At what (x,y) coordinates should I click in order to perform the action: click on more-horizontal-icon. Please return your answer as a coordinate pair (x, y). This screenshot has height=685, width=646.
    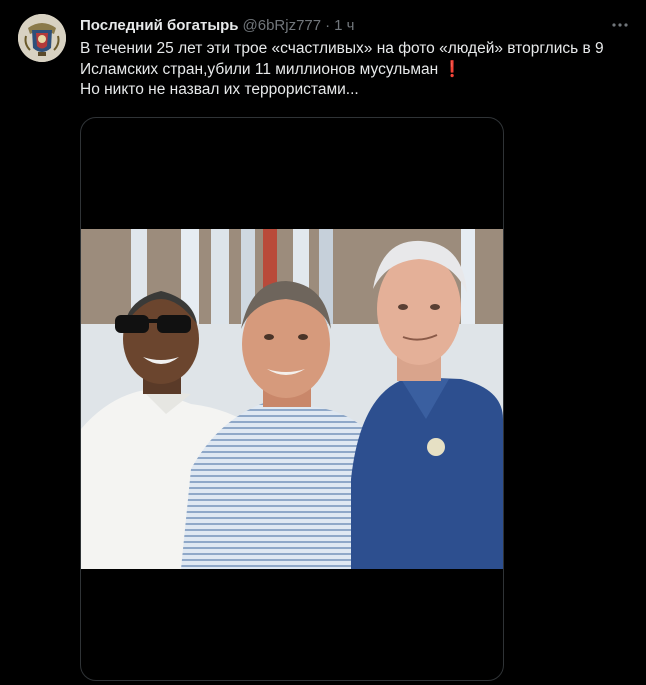
    Looking at the image, I should click on (620, 25).